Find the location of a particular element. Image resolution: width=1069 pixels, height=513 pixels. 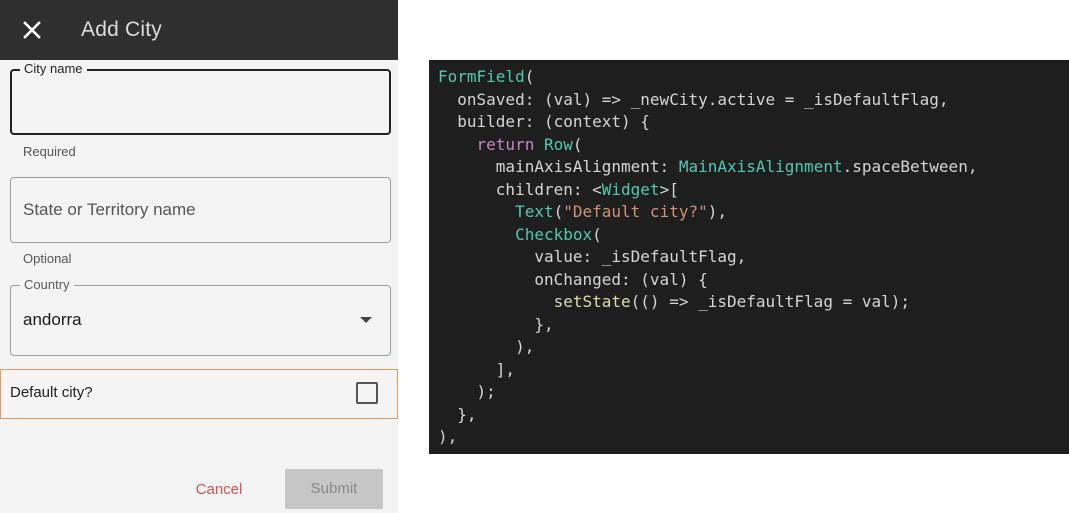

arrow-drop-down-icon is located at coordinates (366, 320).